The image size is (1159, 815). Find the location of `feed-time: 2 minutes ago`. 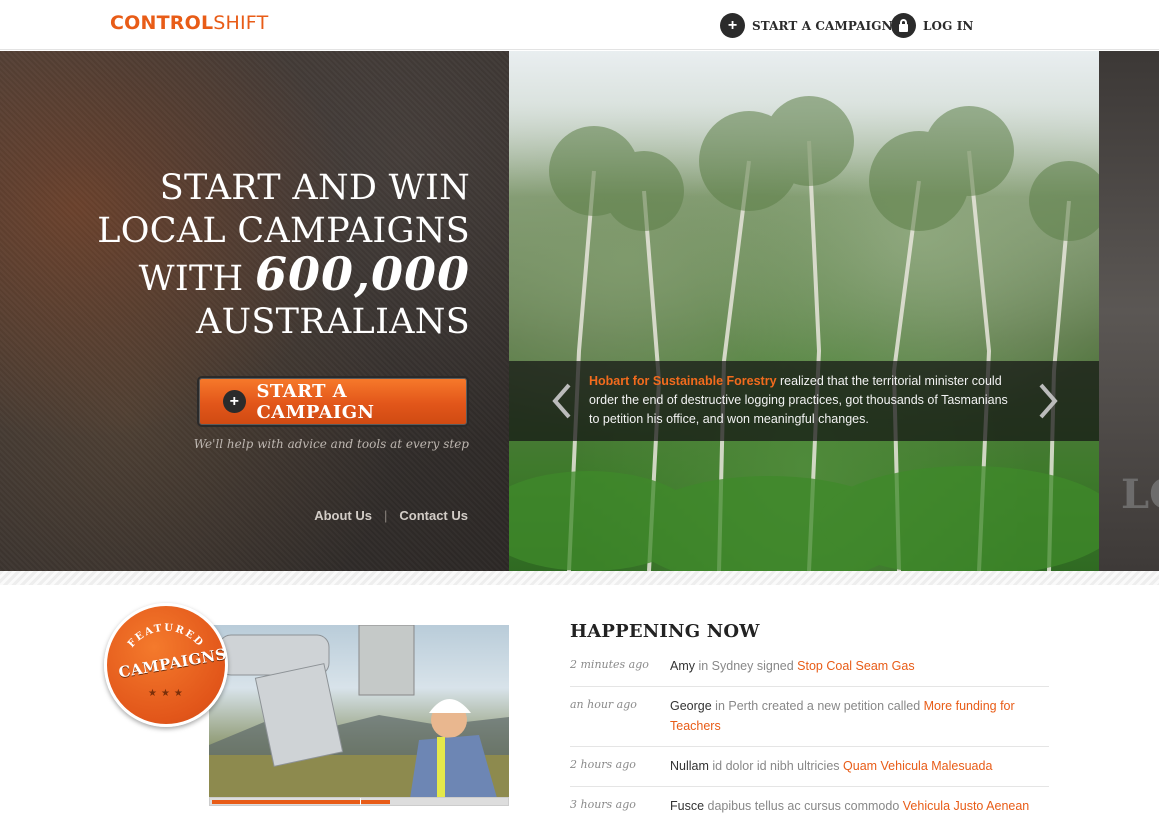

feed-time: 2 minutes ago is located at coordinates (609, 664).